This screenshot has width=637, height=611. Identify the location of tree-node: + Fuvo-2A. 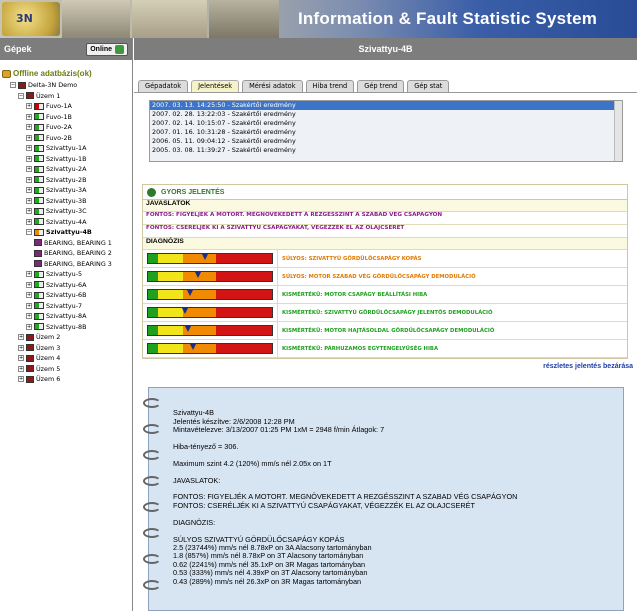
(66, 127).